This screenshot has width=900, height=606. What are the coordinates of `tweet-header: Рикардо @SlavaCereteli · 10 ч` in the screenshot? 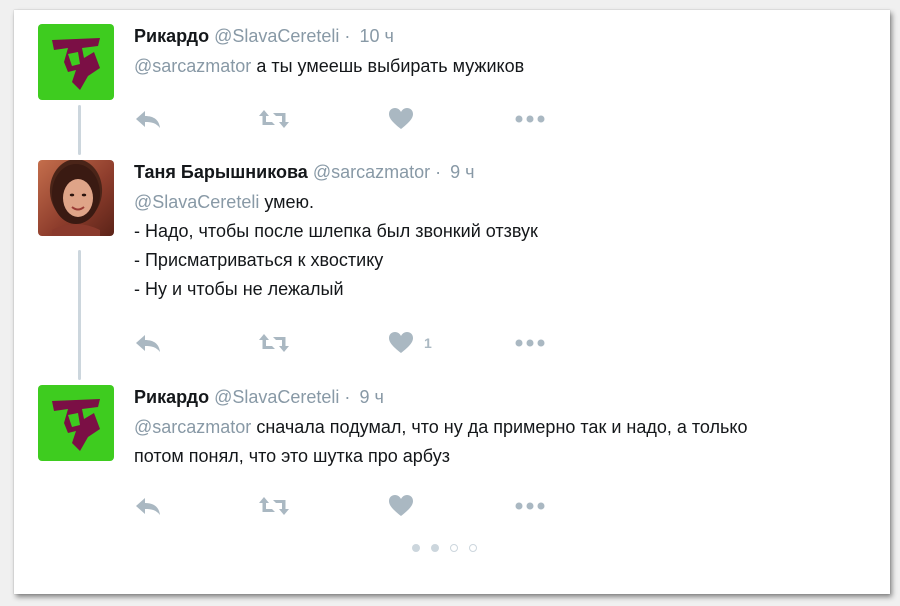 It's located at (512, 36).